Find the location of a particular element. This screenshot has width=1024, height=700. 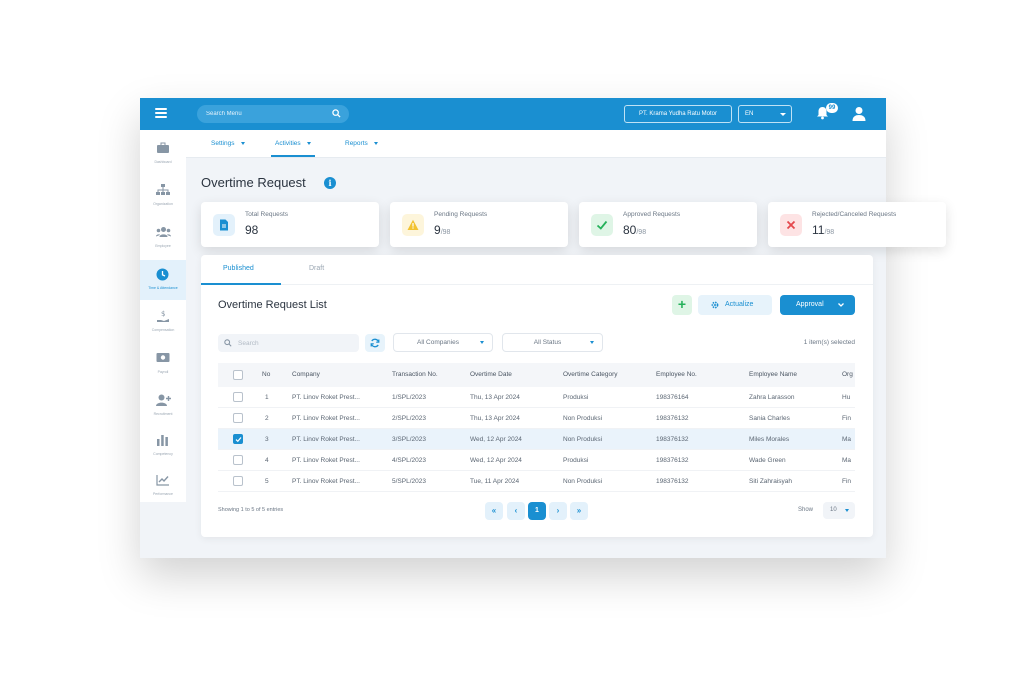

approval-label: Approval is located at coordinates (810, 304).